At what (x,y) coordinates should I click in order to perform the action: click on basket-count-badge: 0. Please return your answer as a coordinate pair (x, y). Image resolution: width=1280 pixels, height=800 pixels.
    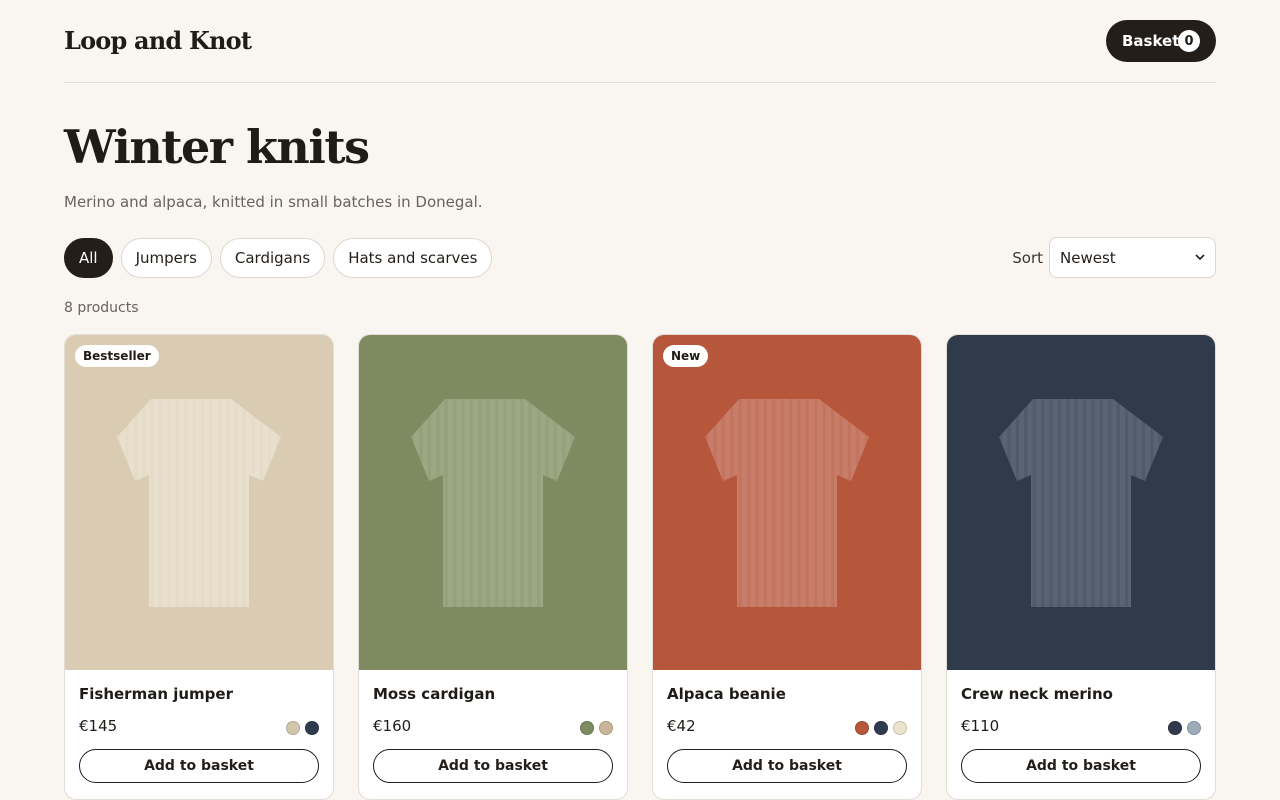
    Looking at the image, I should click on (1189, 41).